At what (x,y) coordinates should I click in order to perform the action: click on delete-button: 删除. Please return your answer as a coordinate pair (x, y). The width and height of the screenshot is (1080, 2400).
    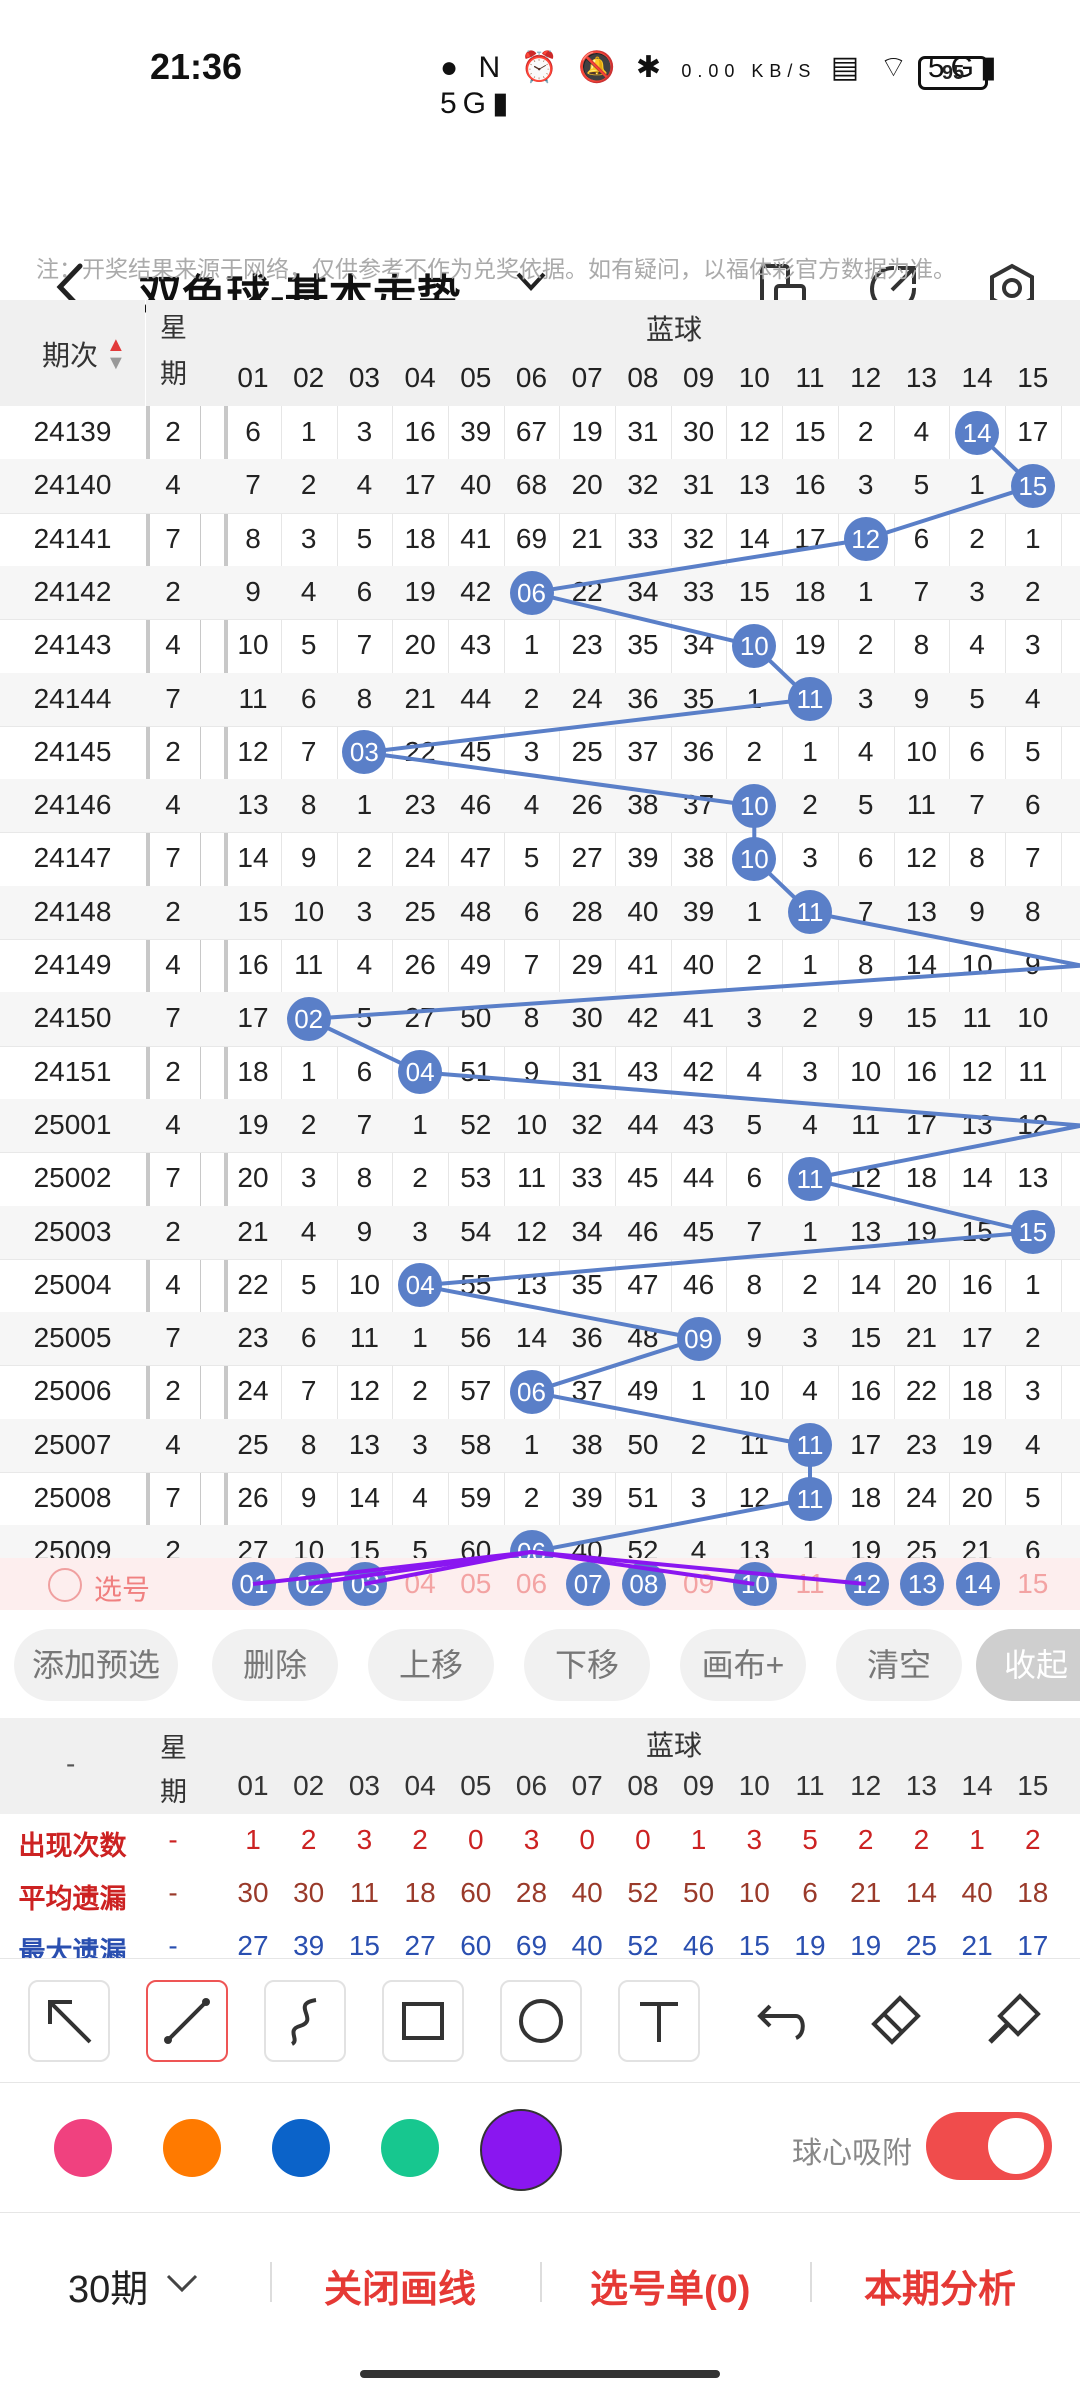
    Looking at the image, I should click on (275, 1665).